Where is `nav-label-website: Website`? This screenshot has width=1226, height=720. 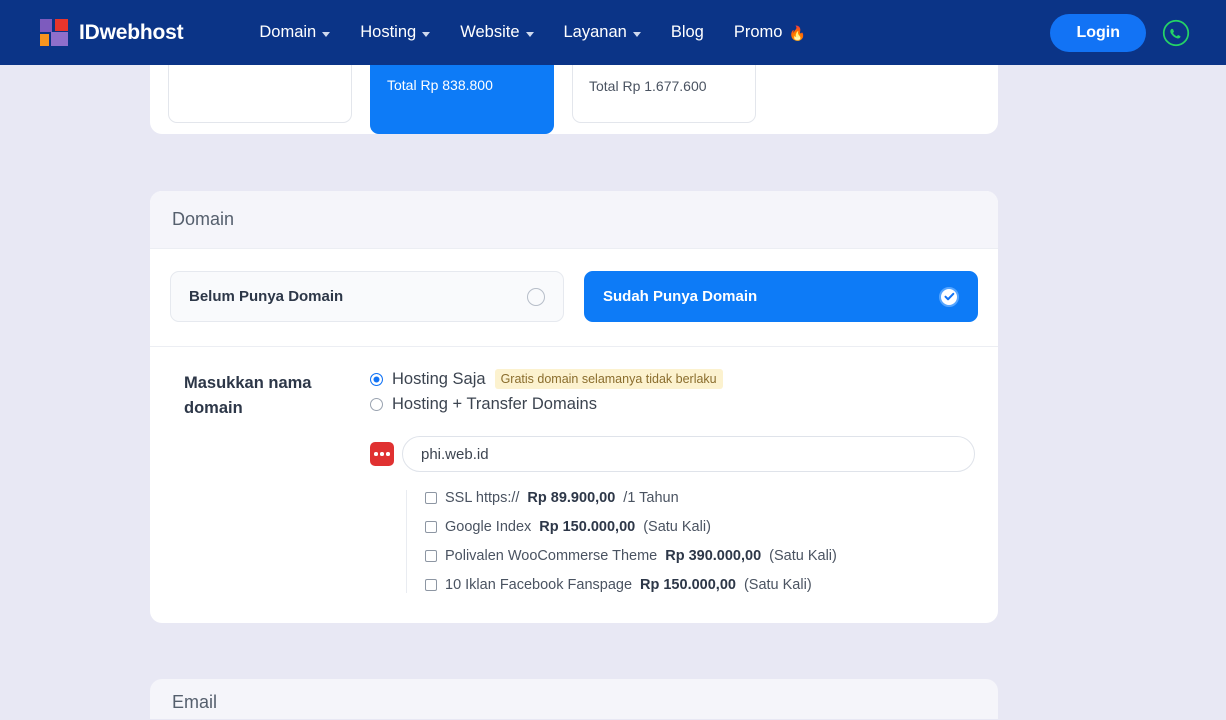 nav-label-website: Website is located at coordinates (490, 32).